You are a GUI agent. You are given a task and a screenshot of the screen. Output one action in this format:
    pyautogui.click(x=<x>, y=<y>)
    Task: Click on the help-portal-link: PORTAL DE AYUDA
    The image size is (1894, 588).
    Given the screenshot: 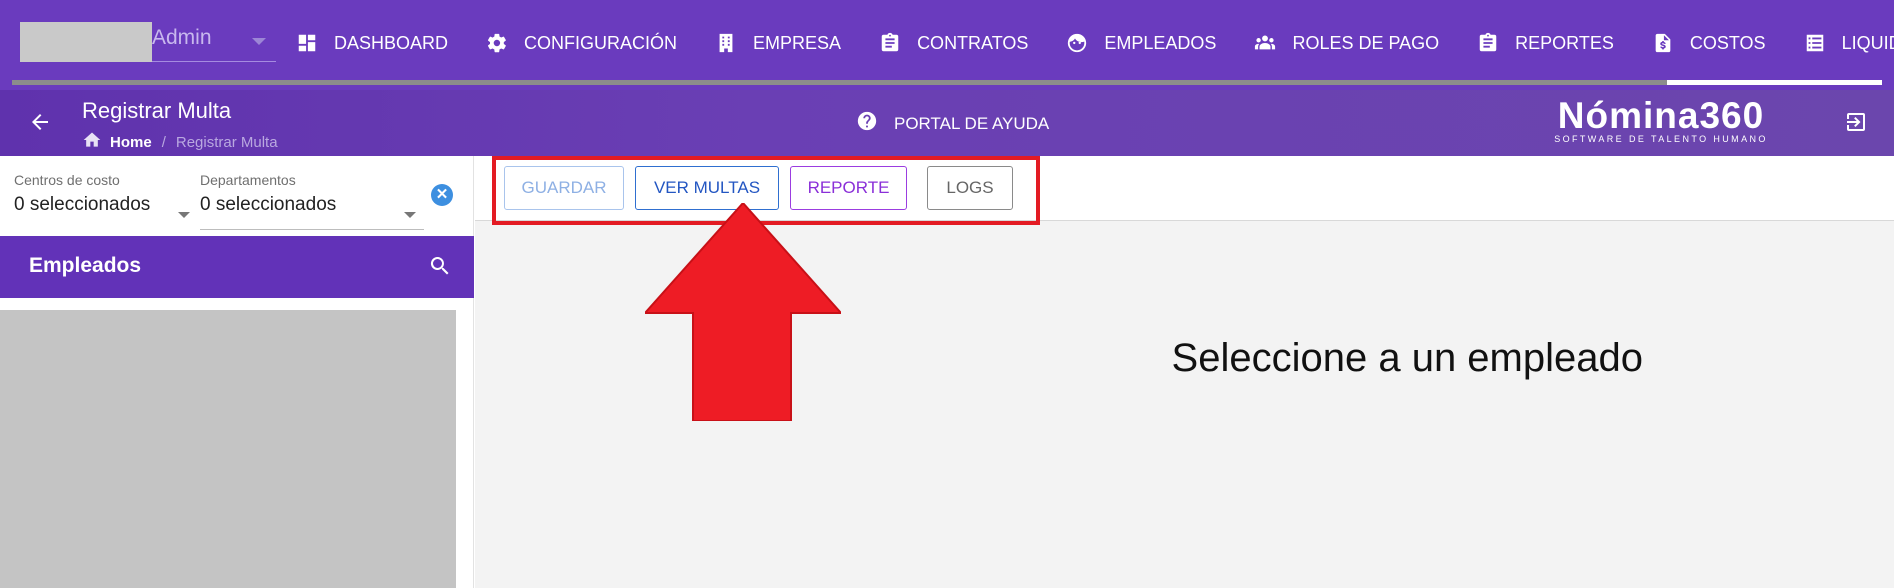 What is the action you would take?
    pyautogui.click(x=952, y=123)
    